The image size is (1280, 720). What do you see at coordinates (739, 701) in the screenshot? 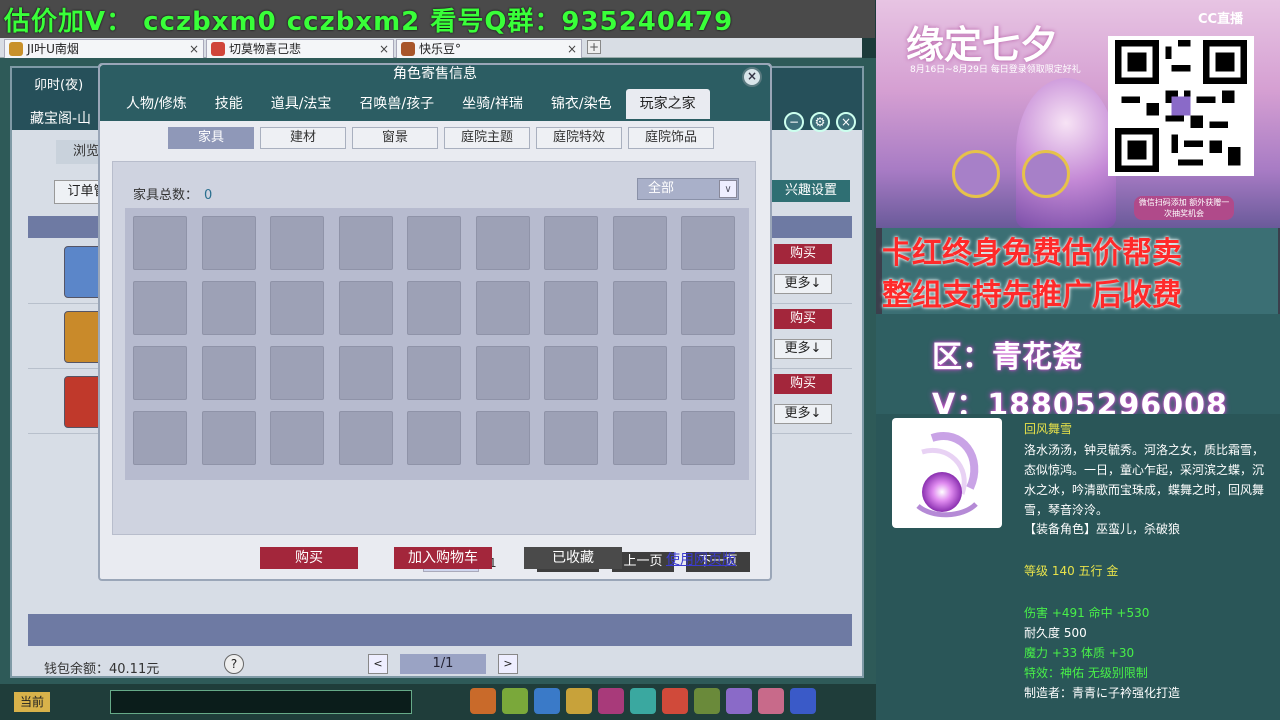
I see `shop-icon` at bounding box center [739, 701].